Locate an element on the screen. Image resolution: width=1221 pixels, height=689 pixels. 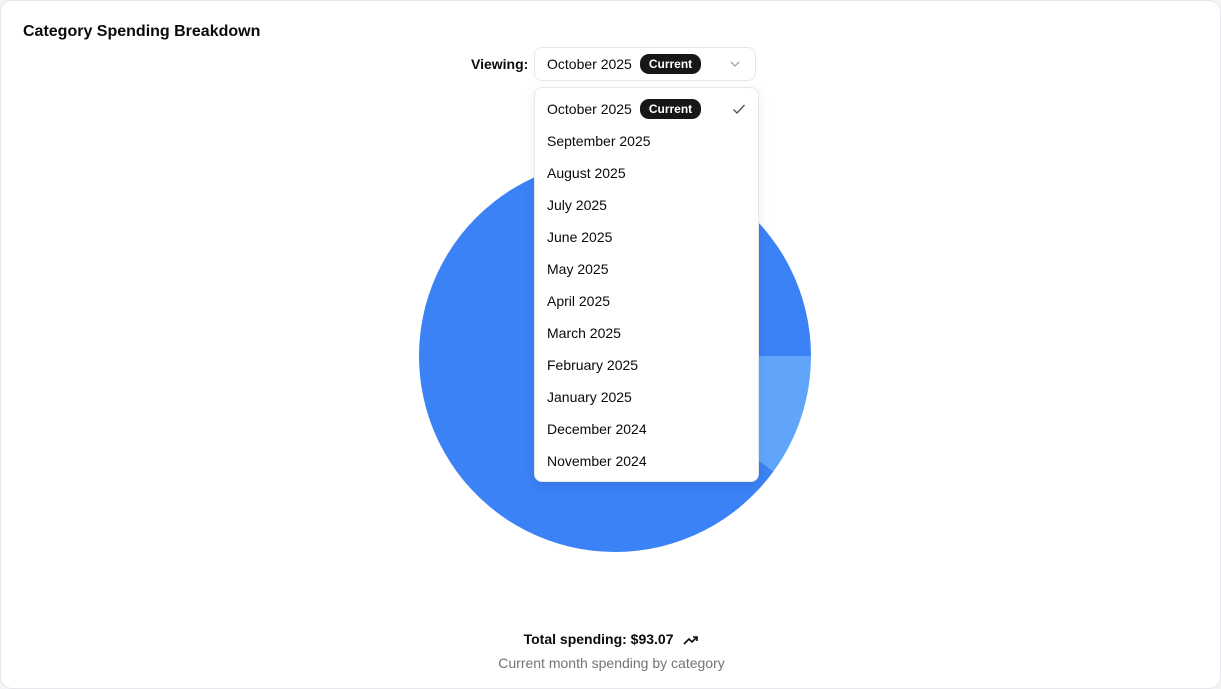
menu-option: July 2025 is located at coordinates (646, 205).